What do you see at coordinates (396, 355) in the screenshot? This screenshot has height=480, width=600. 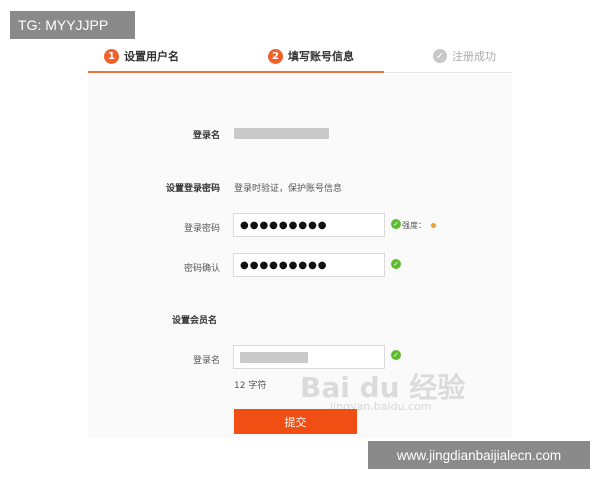 I see `username-ok-icon: ✓` at bounding box center [396, 355].